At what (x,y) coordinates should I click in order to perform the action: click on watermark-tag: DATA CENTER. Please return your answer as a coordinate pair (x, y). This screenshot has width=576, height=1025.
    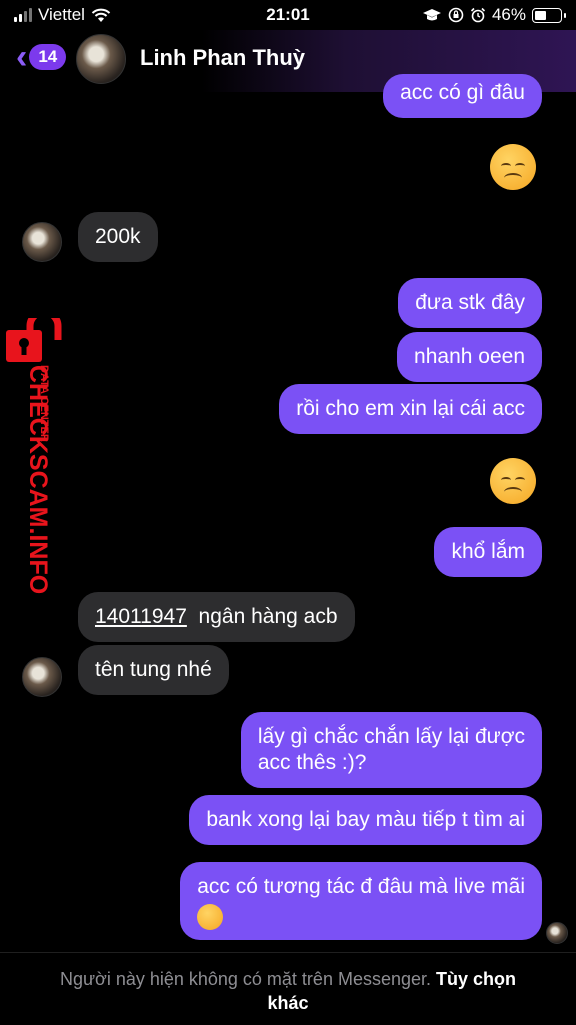
    Looking at the image, I should click on (44, 403).